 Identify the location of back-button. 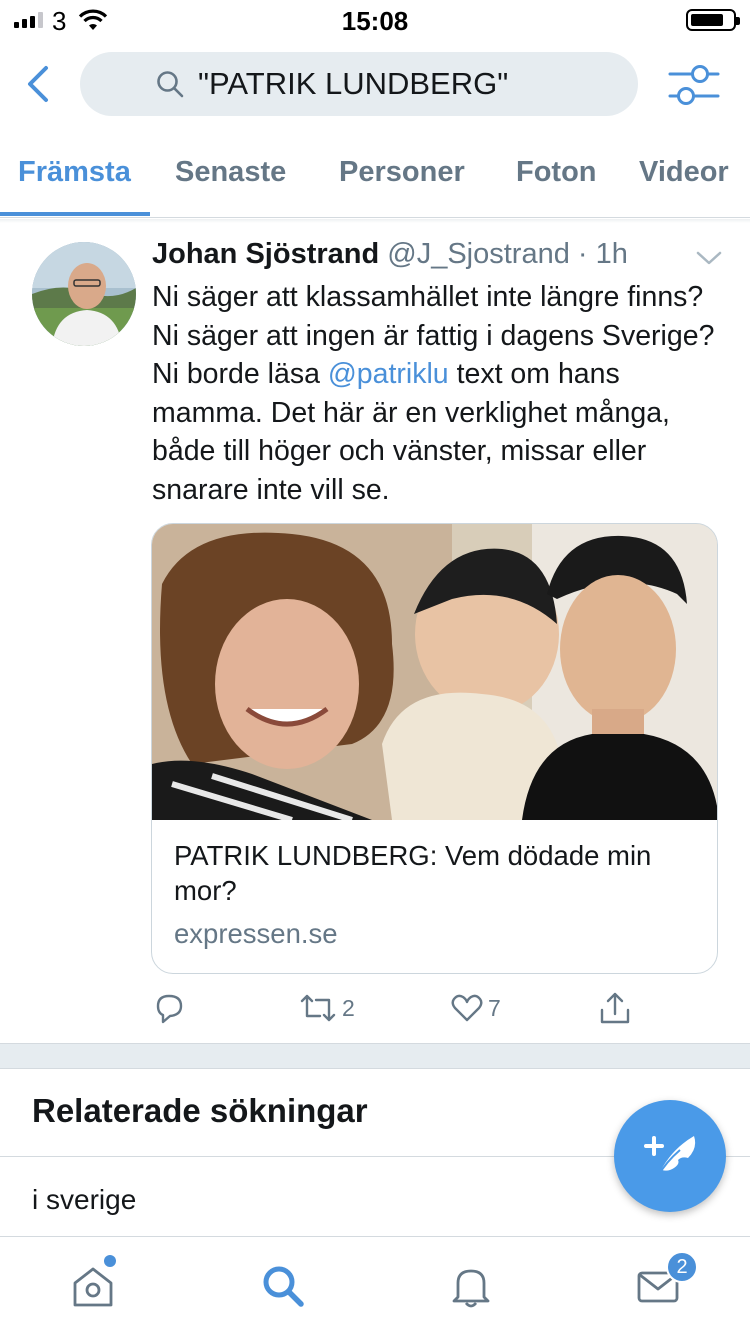
(40, 84).